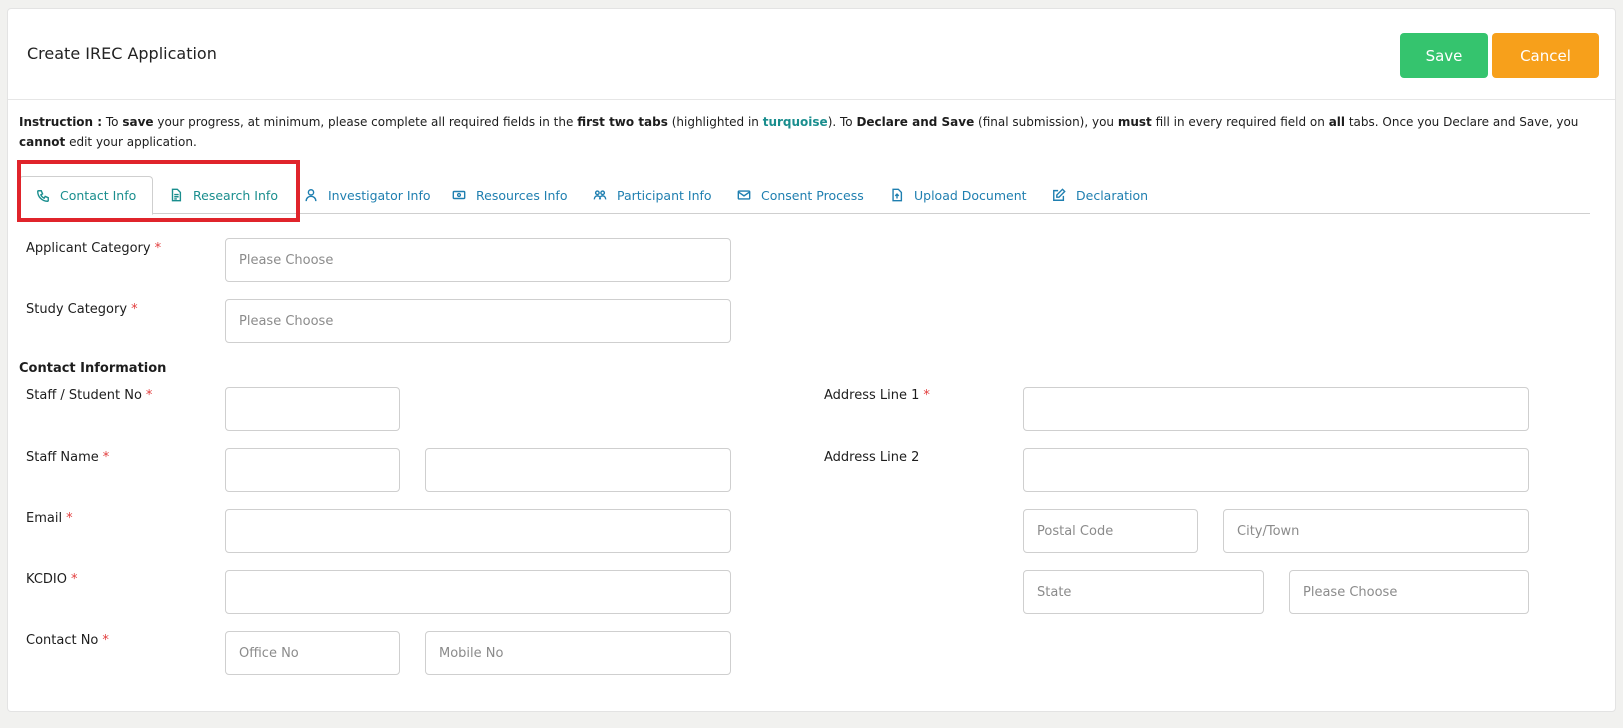  Describe the element at coordinates (1059, 194) in the screenshot. I see `edit-icon` at that location.